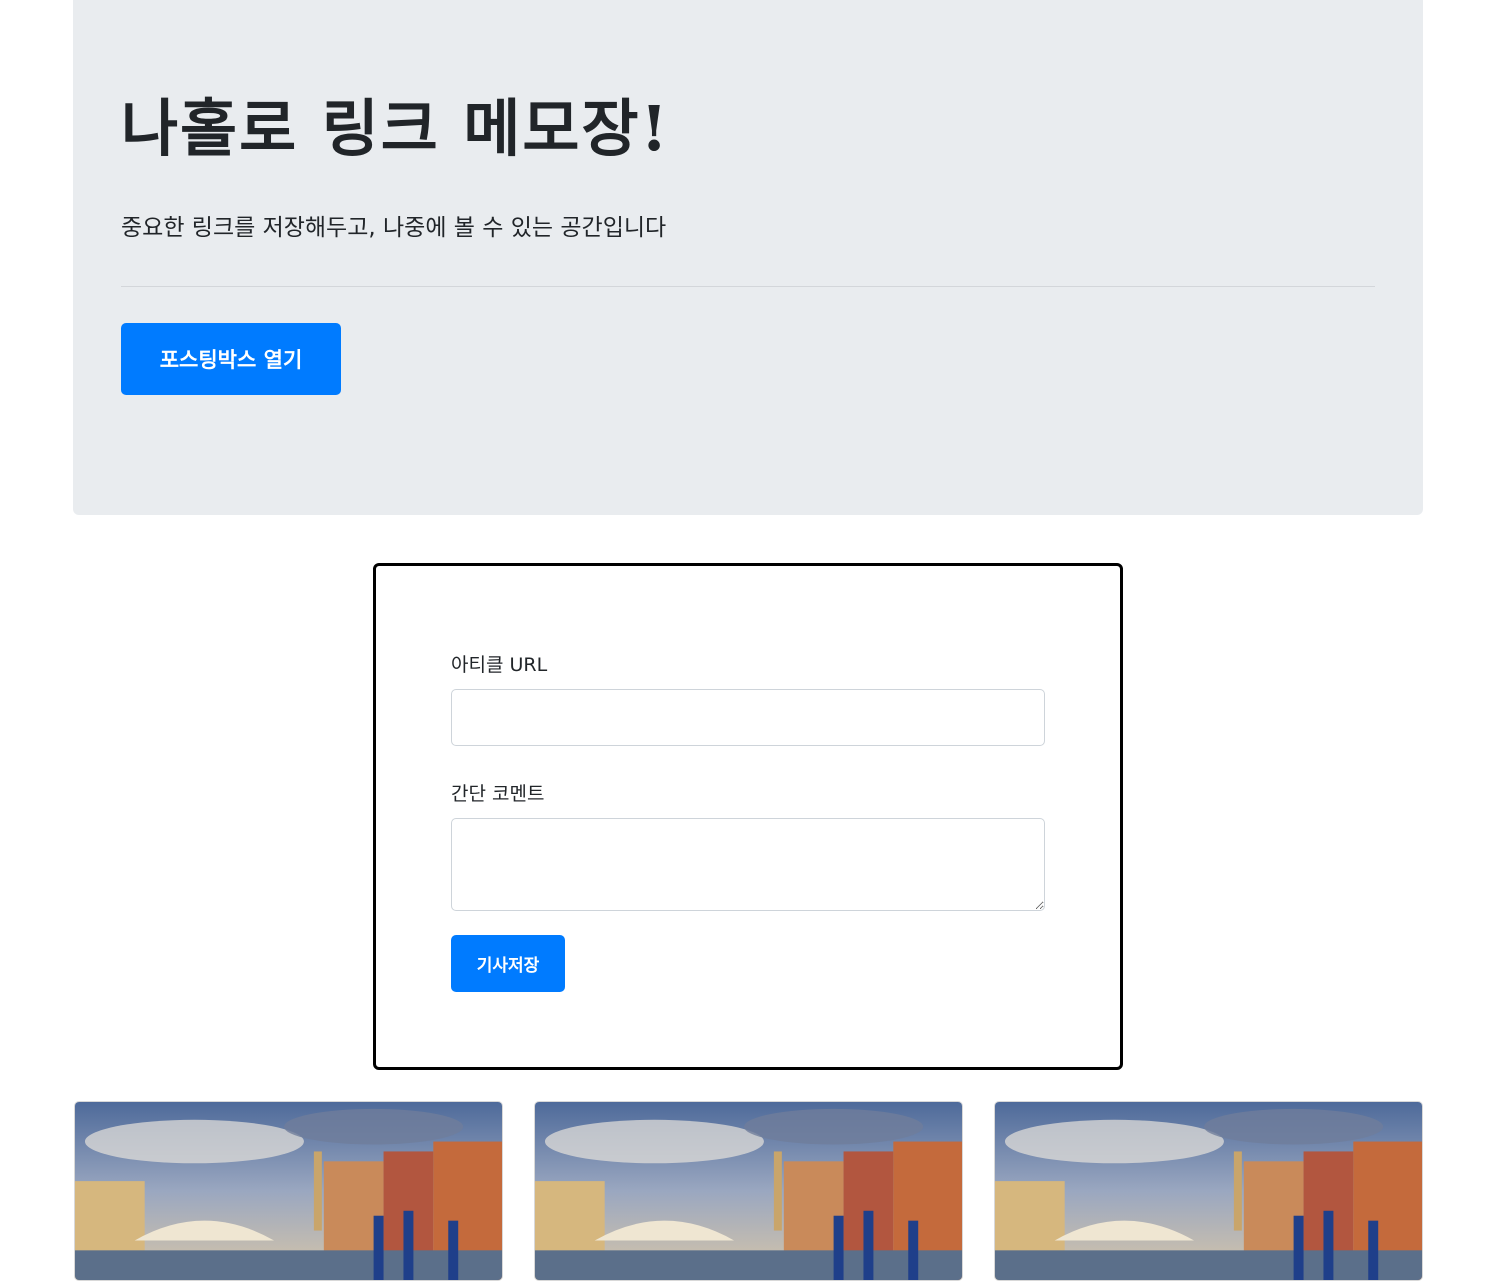 Image resolution: width=1502 pixels, height=1281 pixels. Describe the element at coordinates (748, 717) in the screenshot. I see `article-url-input` at that location.